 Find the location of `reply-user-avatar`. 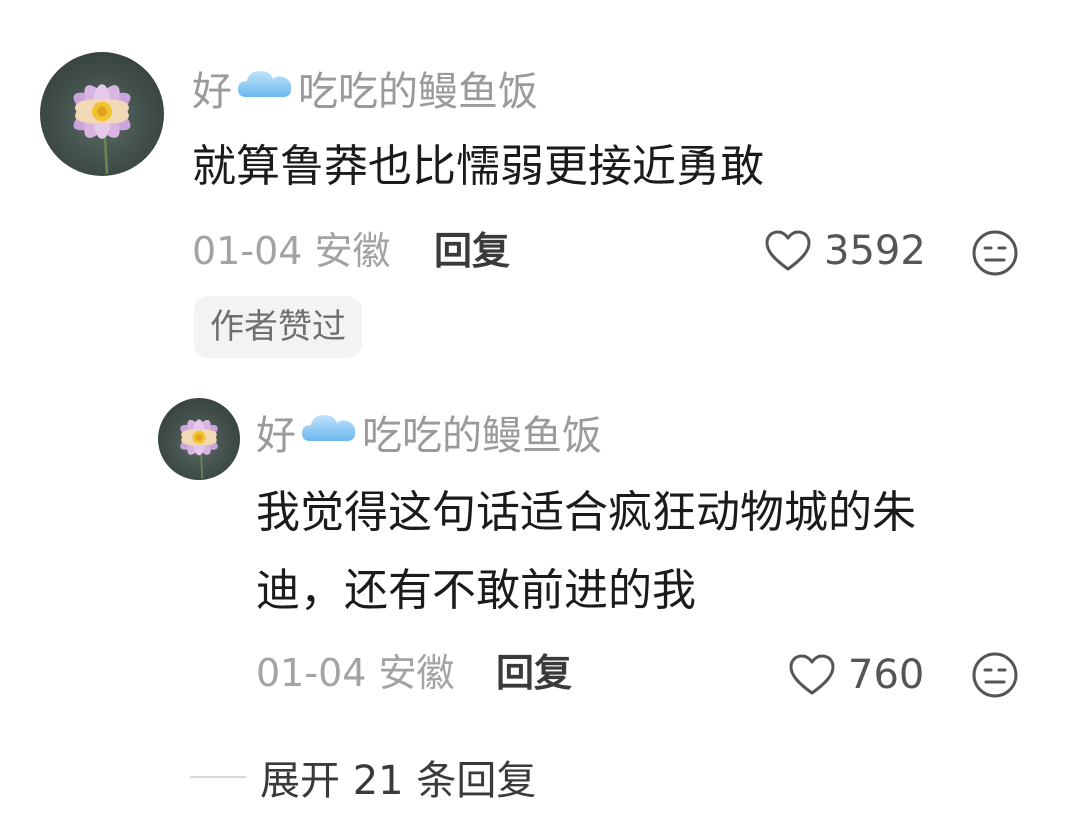

reply-user-avatar is located at coordinates (199, 439).